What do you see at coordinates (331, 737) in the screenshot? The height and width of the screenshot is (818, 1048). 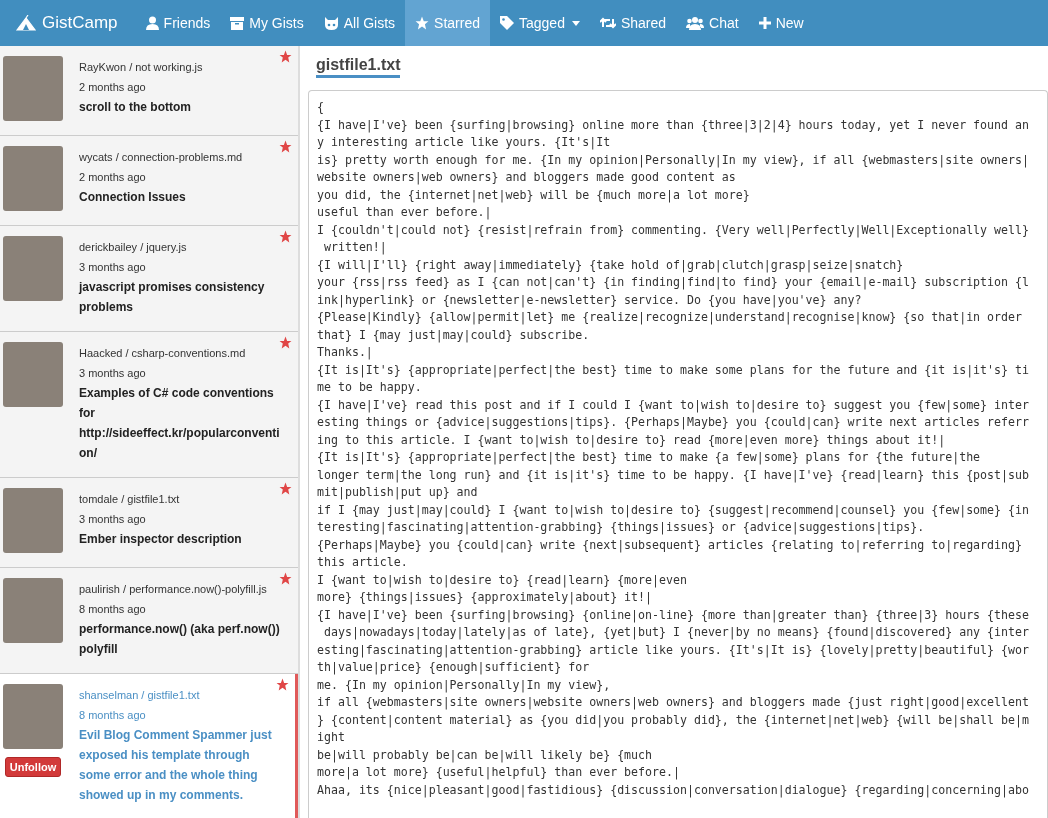 I see `code-line: ight` at bounding box center [331, 737].